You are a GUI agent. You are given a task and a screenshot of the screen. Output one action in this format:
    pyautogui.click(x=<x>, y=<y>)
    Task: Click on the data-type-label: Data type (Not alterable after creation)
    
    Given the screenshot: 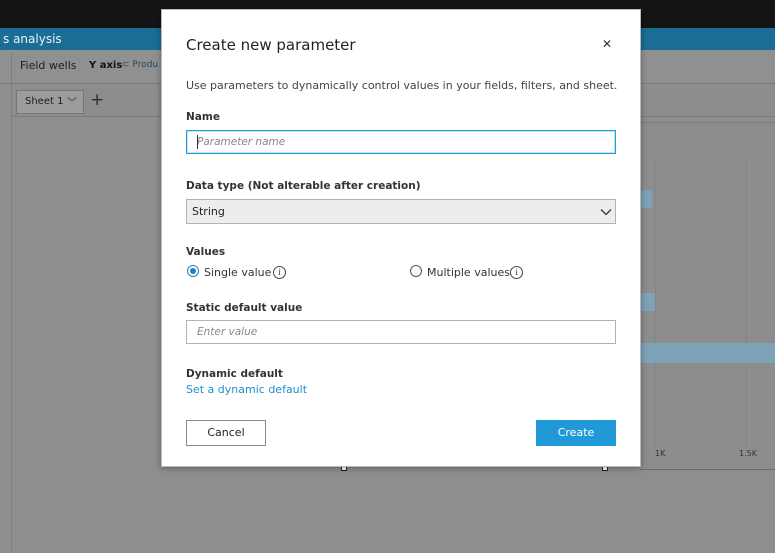 What is the action you would take?
    pyautogui.click(x=303, y=186)
    